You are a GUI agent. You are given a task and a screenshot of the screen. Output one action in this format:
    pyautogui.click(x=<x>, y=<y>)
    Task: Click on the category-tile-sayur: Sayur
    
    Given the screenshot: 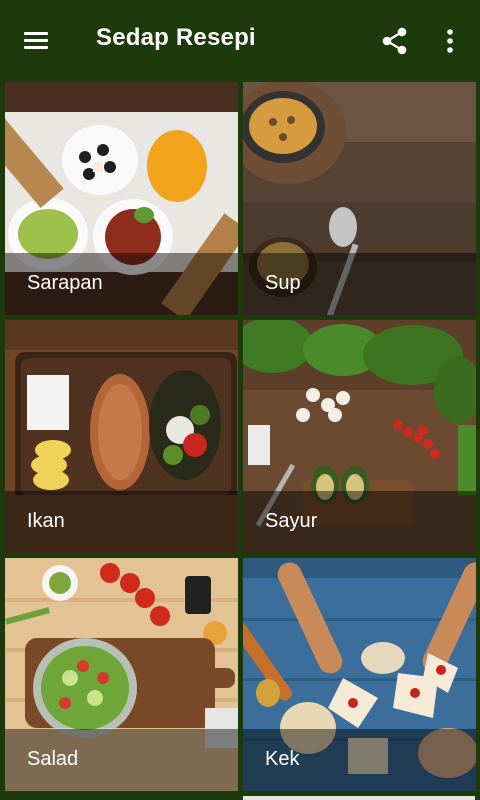 What is the action you would take?
    pyautogui.click(x=359, y=436)
    